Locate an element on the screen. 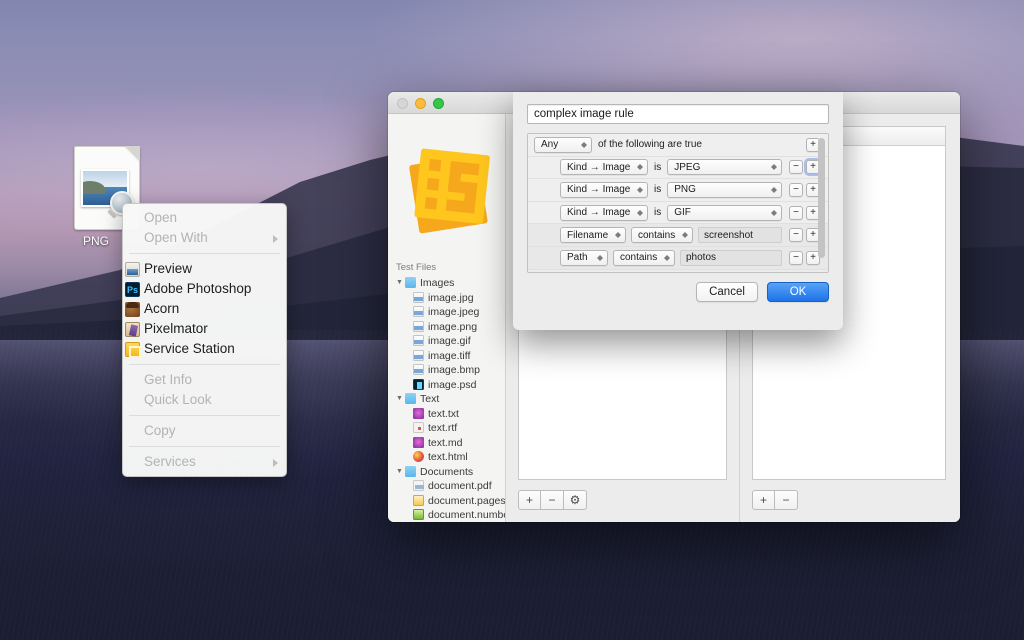 The width and height of the screenshot is (1024, 640). menu-item-label: Service Station is located at coordinates (189, 348).